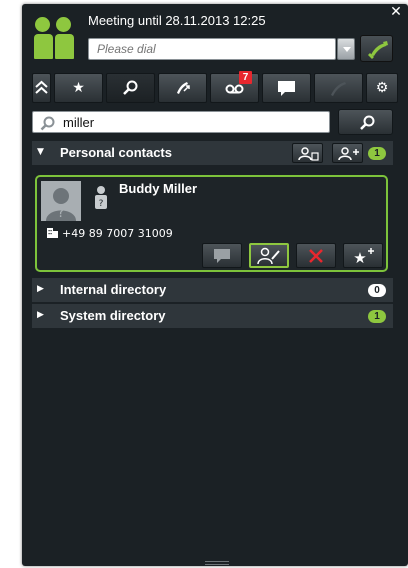 The width and height of the screenshot is (408, 568). I want to click on edit-contact-button, so click(269, 255).